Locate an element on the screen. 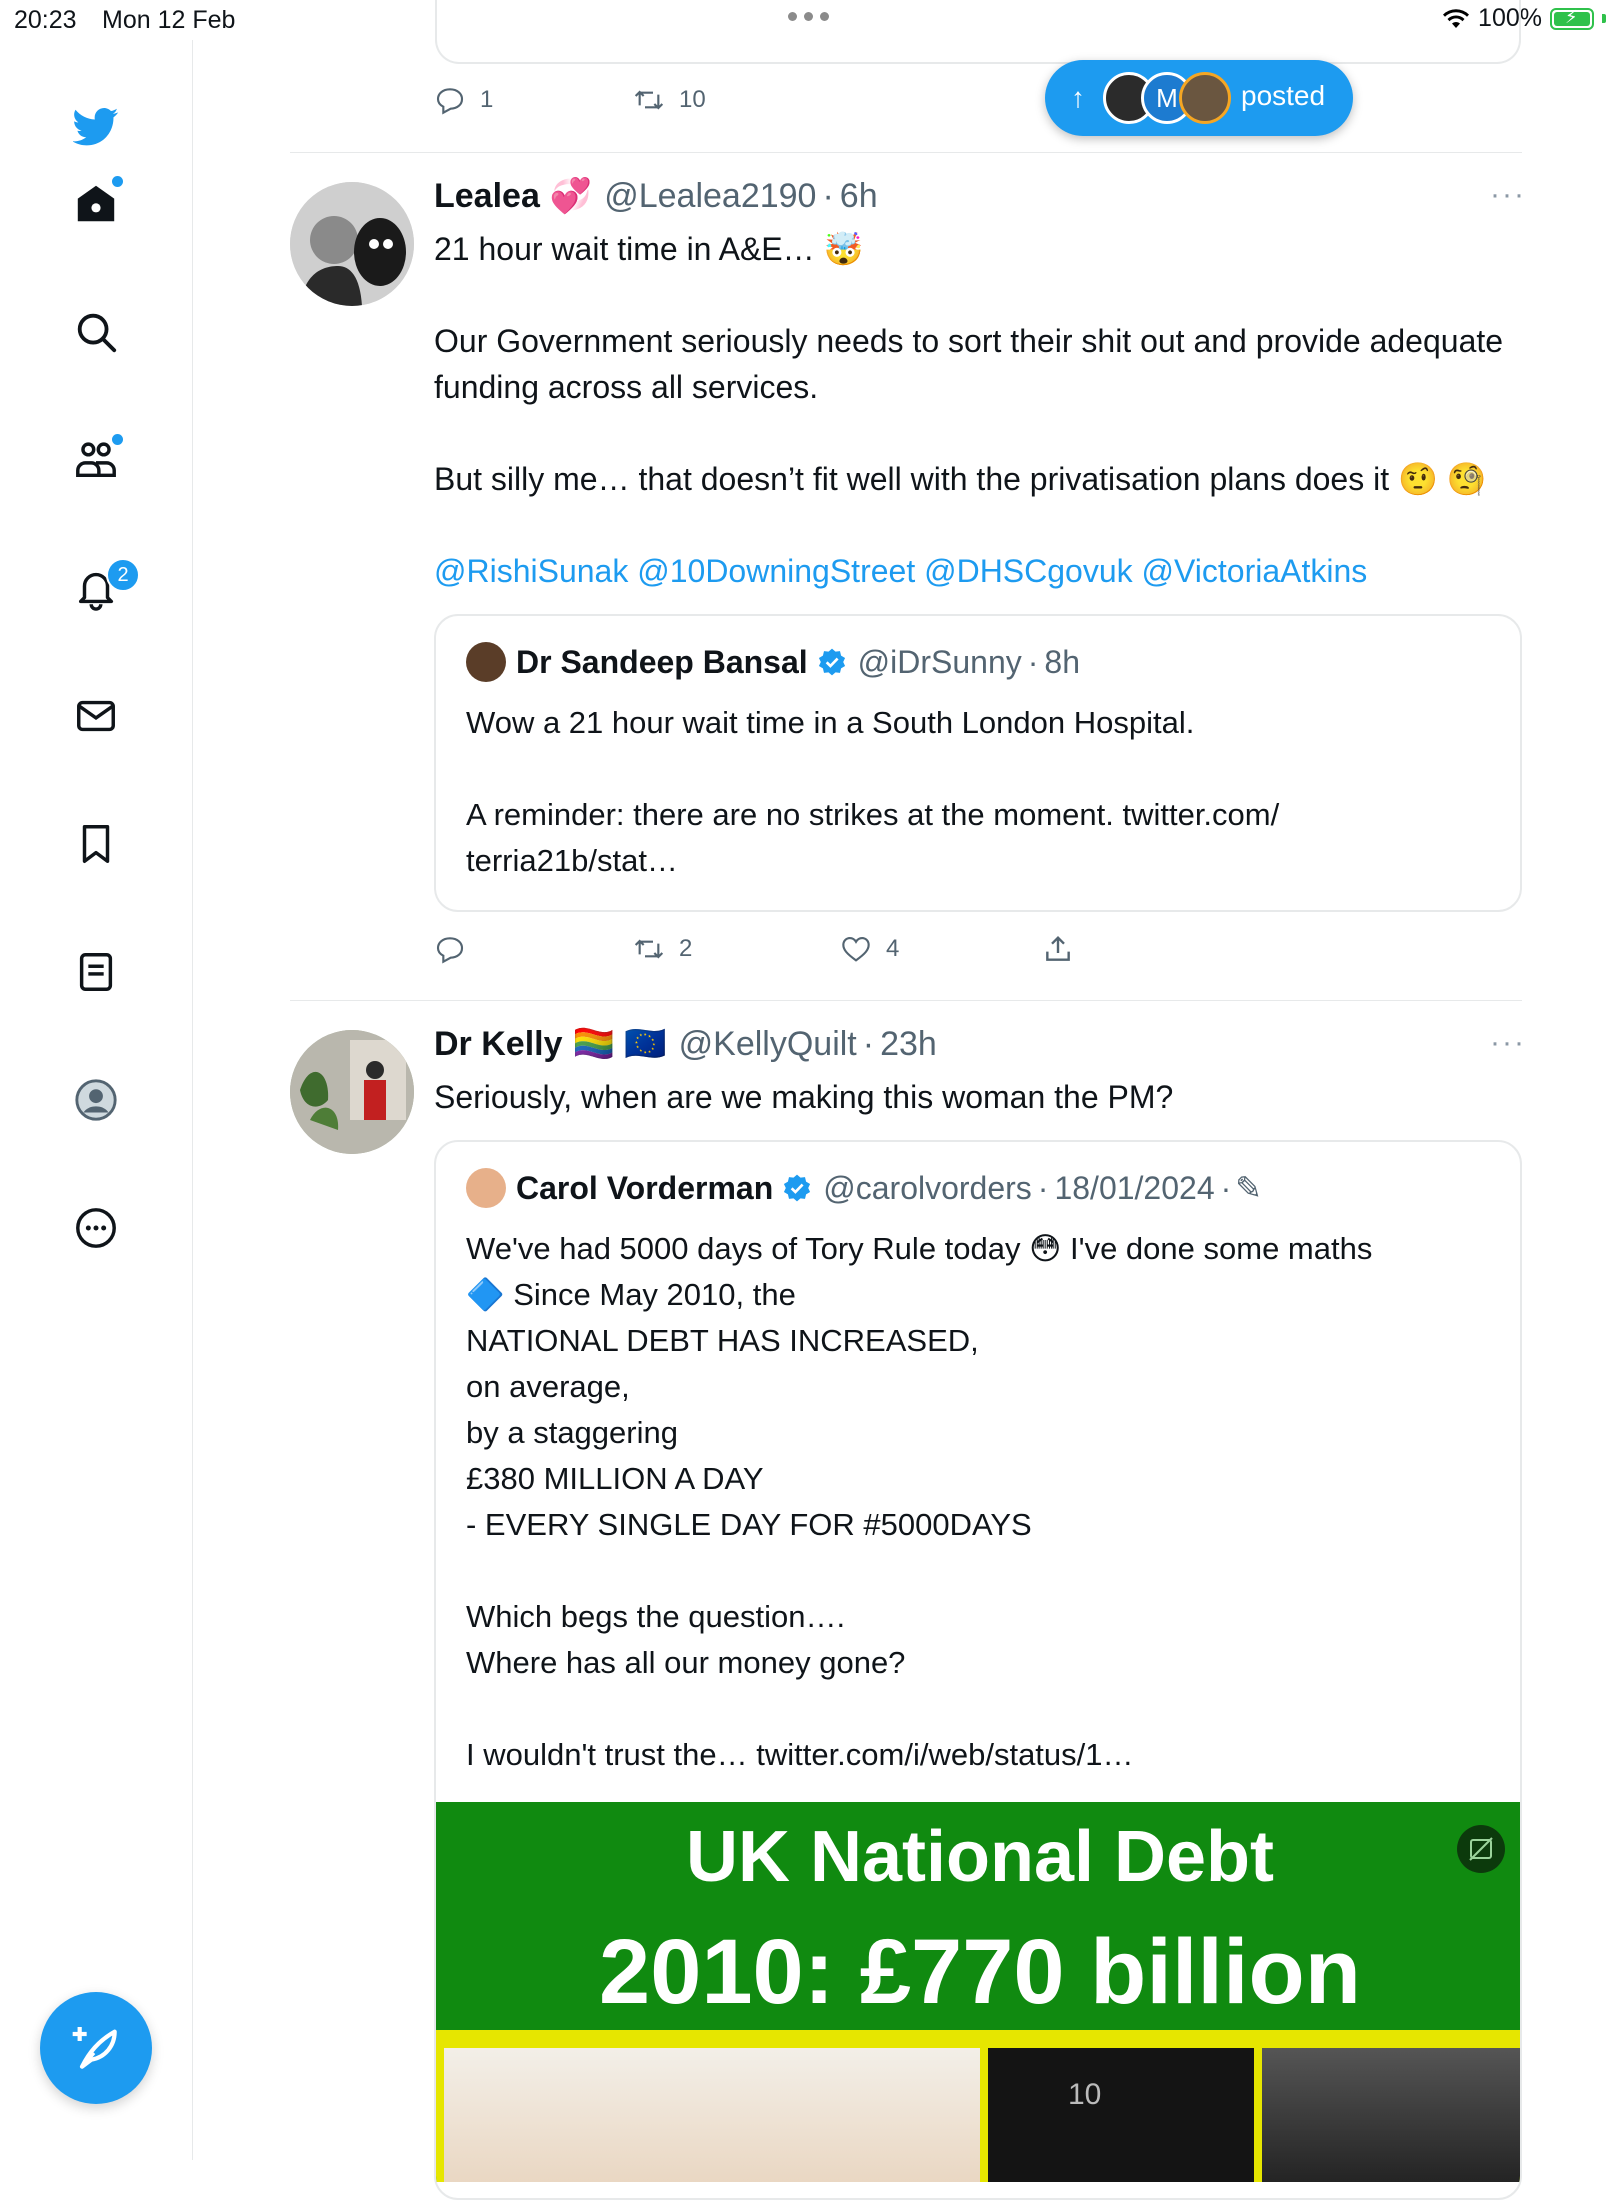 Image resolution: width=1620 pixels, height=2200 pixels. nav-lists is located at coordinates (96, 972).